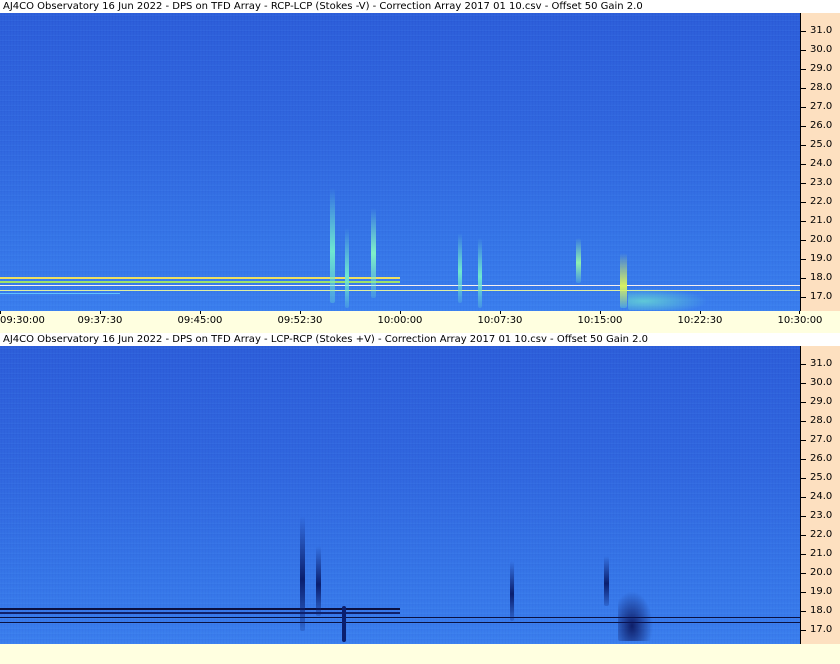 The height and width of the screenshot is (664, 840). I want to click on x-tick-label: 09:30:00, so click(22, 320).